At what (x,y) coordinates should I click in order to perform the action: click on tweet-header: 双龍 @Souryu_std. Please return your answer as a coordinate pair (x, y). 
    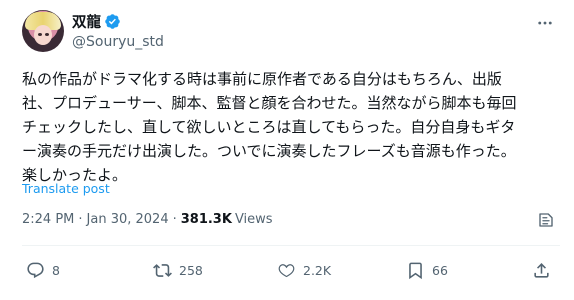
    Looking at the image, I should click on (291, 33).